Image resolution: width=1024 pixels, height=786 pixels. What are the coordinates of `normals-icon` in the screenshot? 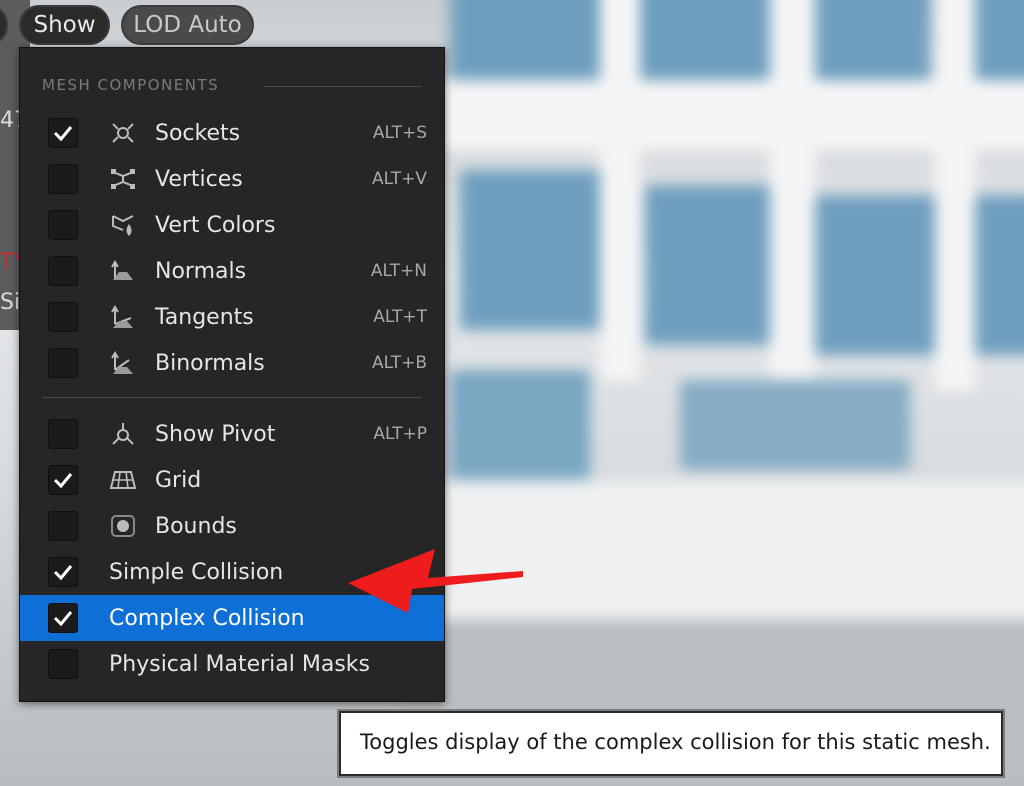 It's located at (122, 270).